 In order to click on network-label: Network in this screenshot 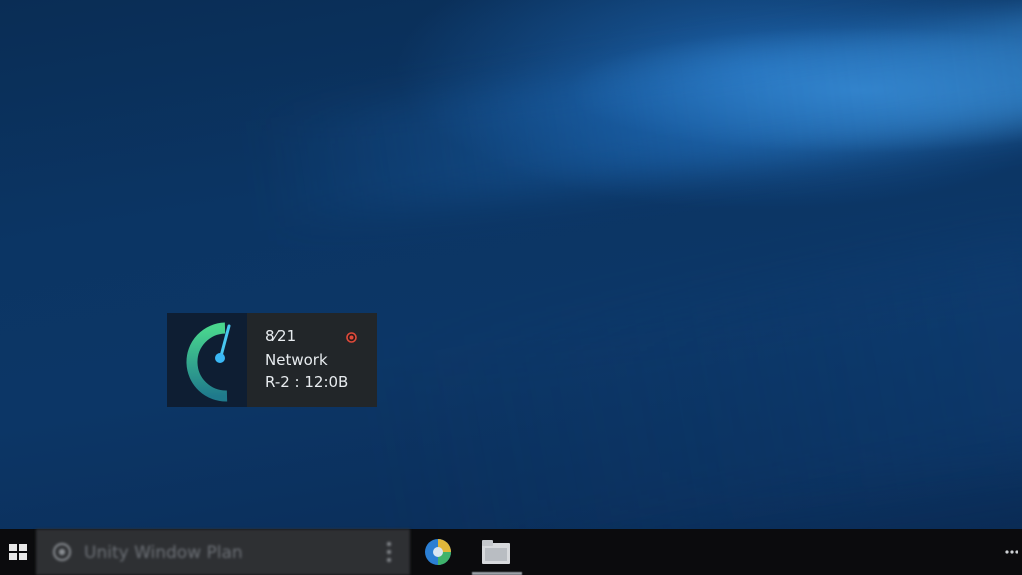, I will do `click(296, 360)`.